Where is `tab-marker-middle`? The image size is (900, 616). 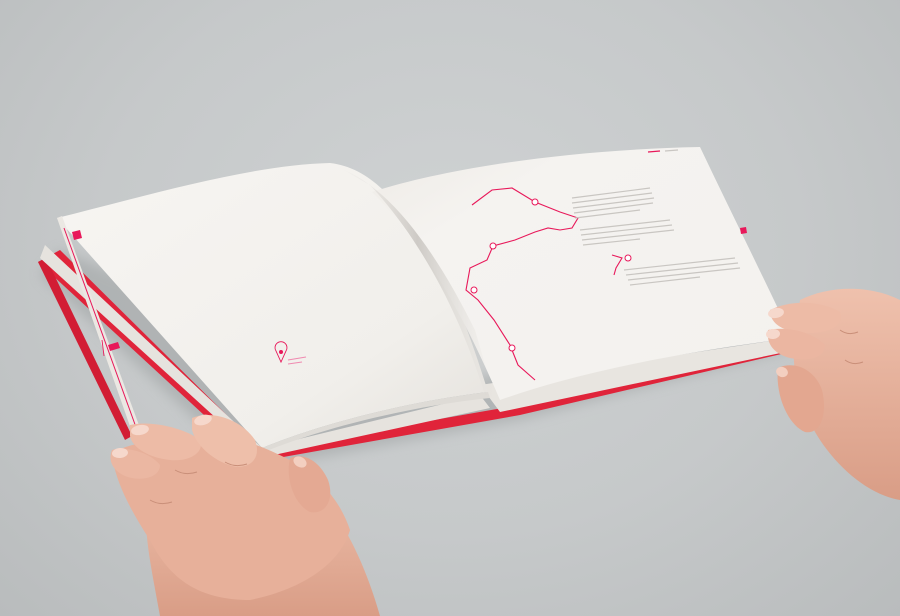
tab-marker-middle is located at coordinates (114, 346).